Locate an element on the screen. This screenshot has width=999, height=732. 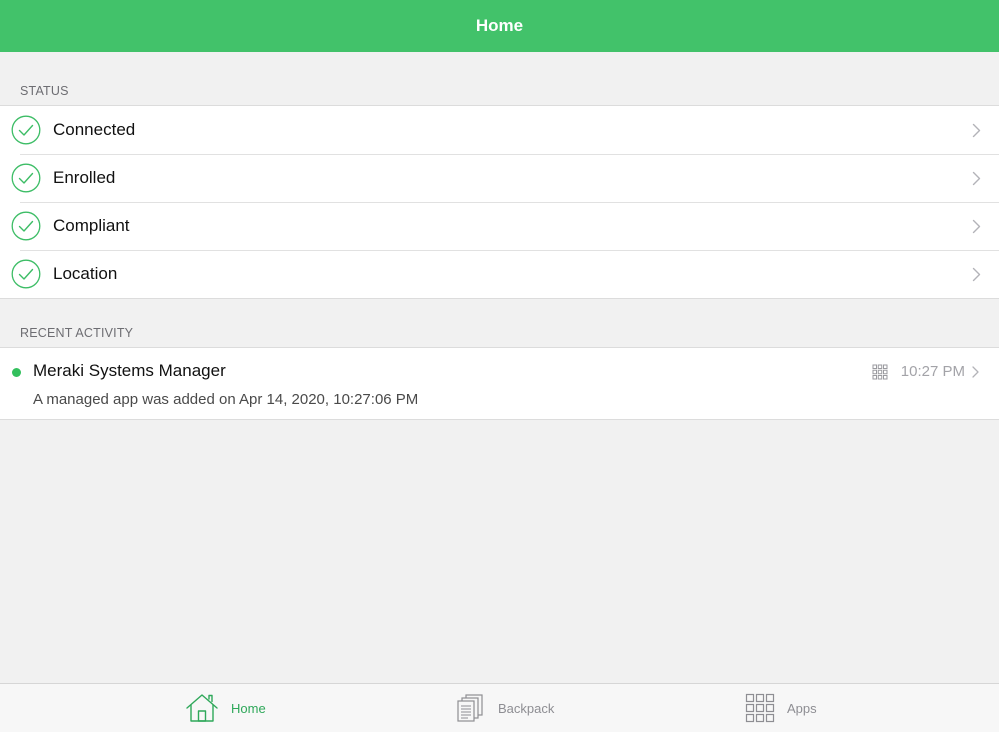
unread-dot-icon is located at coordinates (16, 372).